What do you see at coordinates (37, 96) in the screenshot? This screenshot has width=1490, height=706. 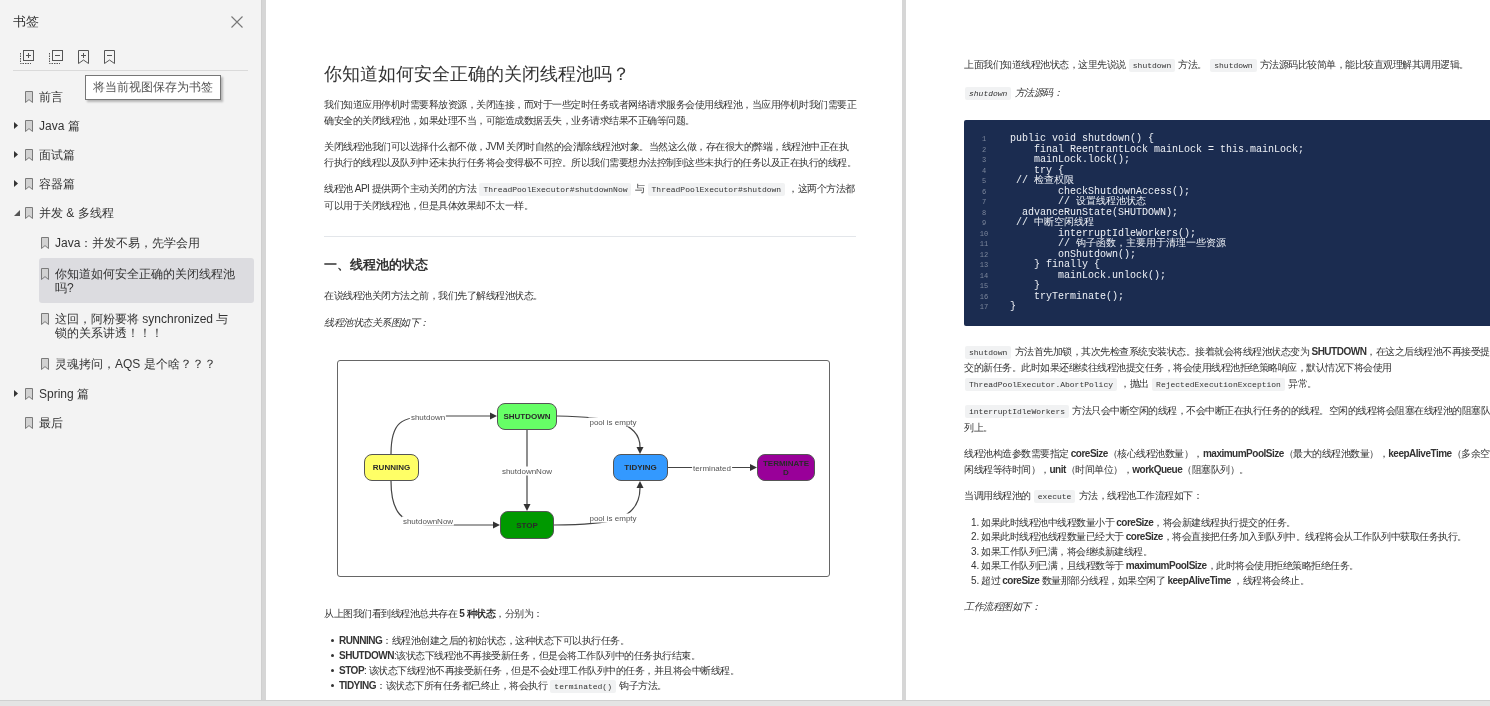 I see `bookmark-item: 前言` at bounding box center [37, 96].